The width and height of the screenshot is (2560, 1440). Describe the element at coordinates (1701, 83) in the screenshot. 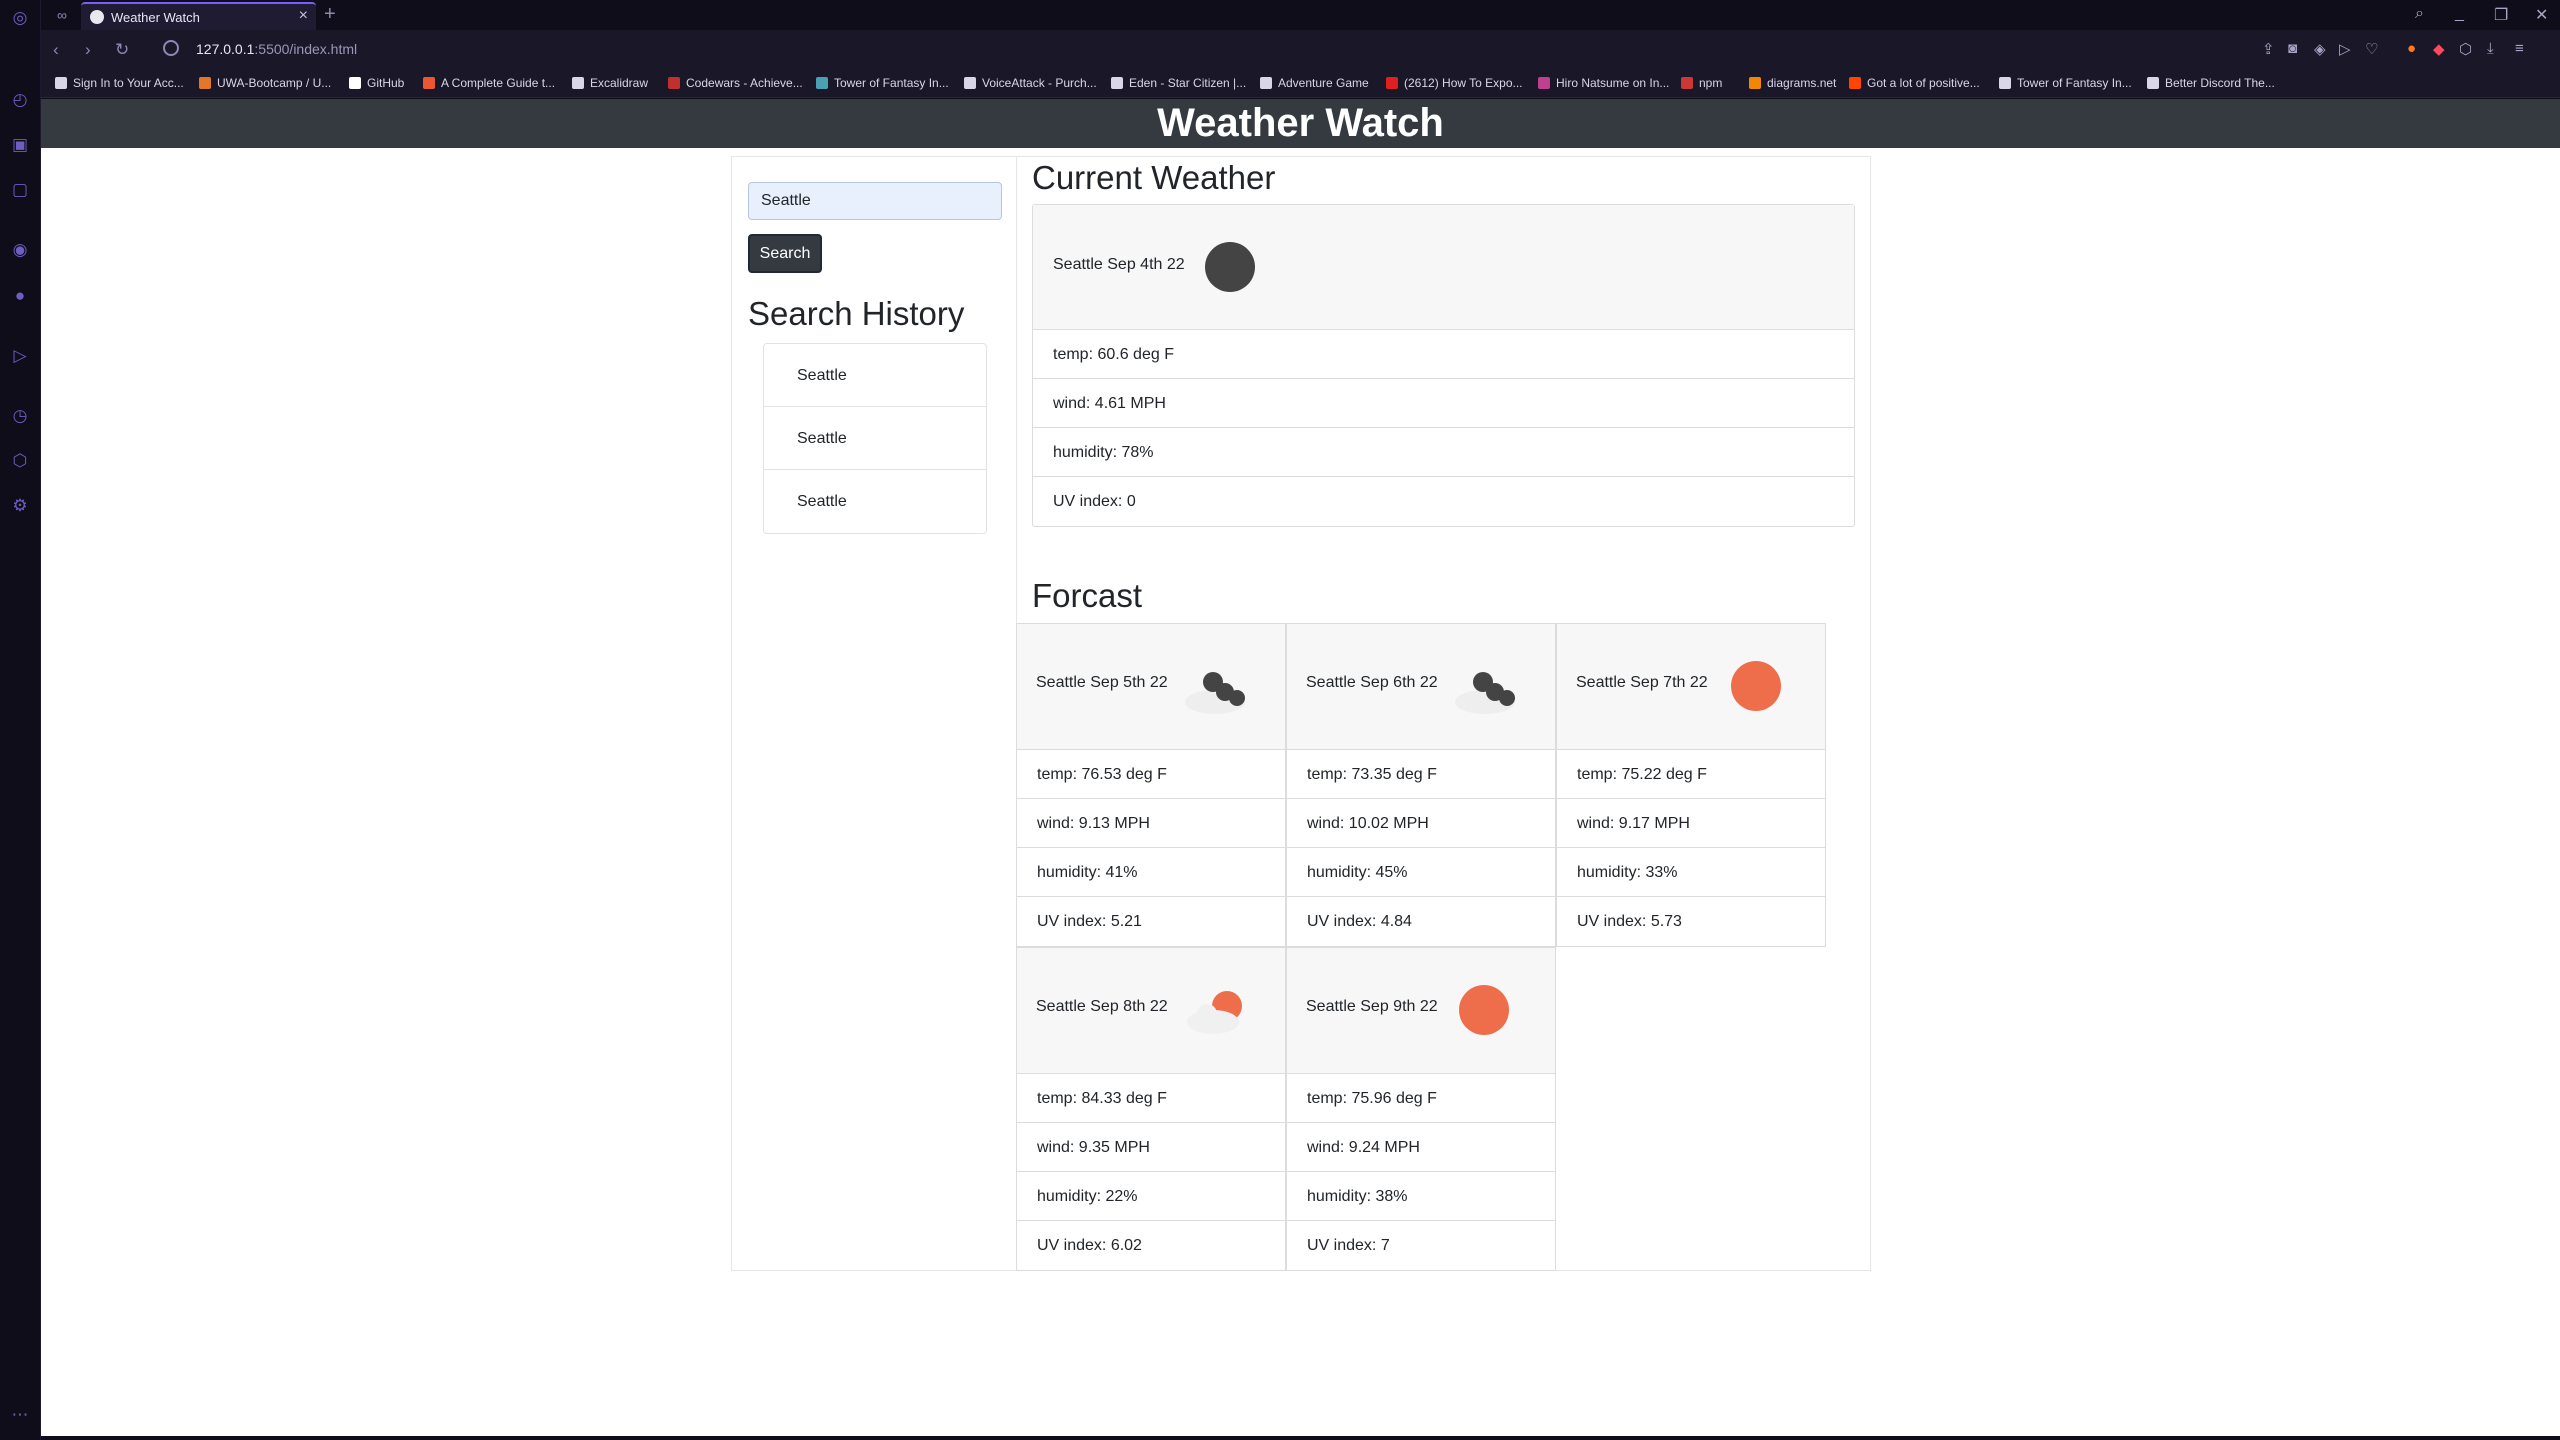

I see `bookmark-item: npm` at that location.